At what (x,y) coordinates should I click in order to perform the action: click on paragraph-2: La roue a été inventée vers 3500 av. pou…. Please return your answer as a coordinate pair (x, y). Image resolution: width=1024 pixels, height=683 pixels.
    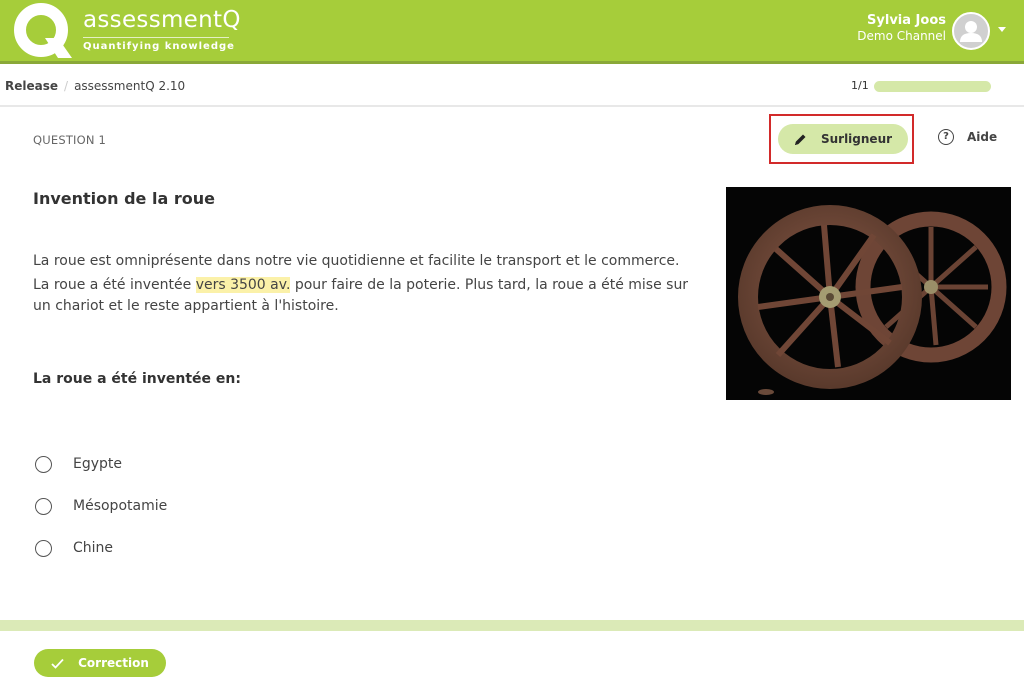
    Looking at the image, I should click on (368, 296).